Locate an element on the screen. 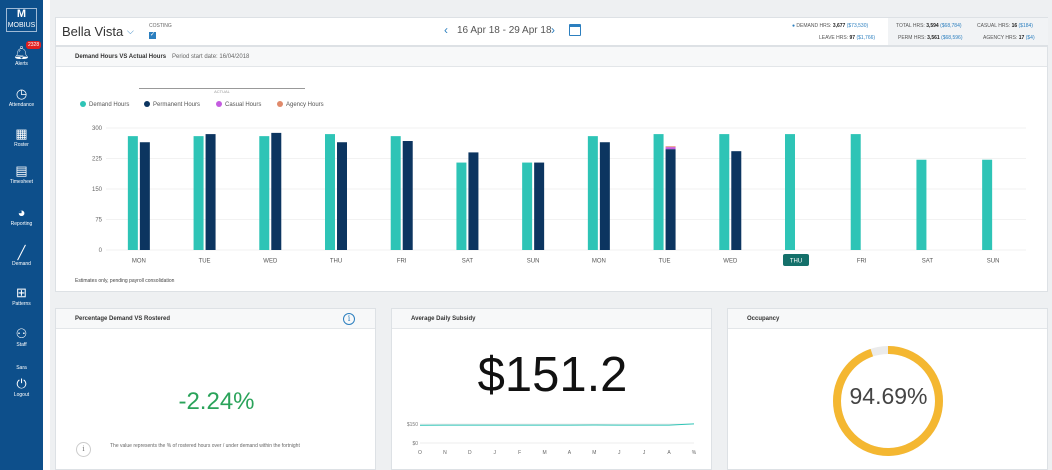 The height and width of the screenshot is (470, 1052). sidebar-item-timesheet: ▤ Timesheet is located at coordinates (21, 174).